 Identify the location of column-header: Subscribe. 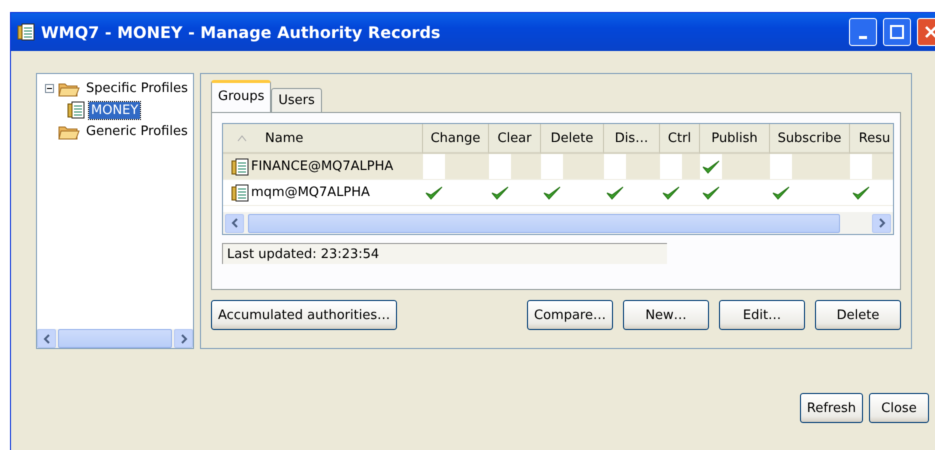
(810, 139).